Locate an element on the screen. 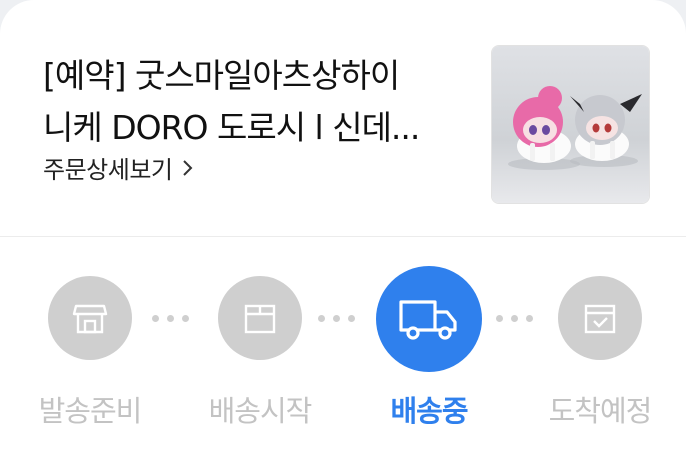 The height and width of the screenshot is (456, 686). product-title-line1: [예약] 굿스마일아츠상하이 is located at coordinates (221, 75).